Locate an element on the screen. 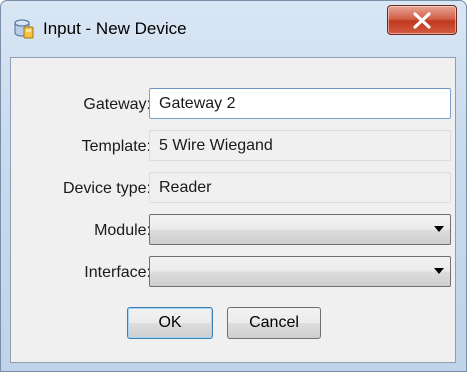 Image resolution: width=467 pixels, height=372 pixels. gateway-row: Gateway: Gateway 2 is located at coordinates (234, 104).